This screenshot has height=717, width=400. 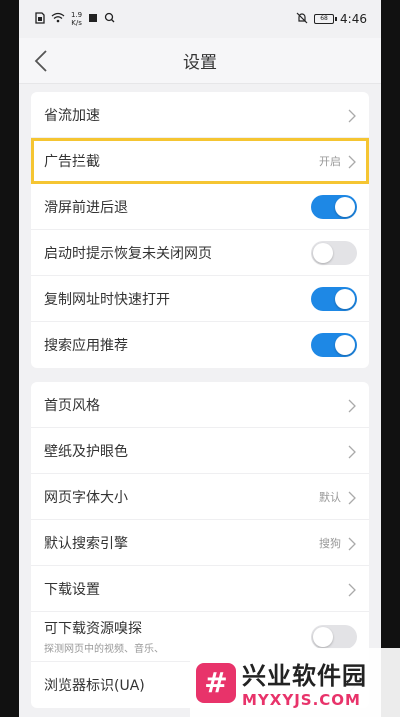 I want to click on wifi-icon, so click(x=58, y=19).